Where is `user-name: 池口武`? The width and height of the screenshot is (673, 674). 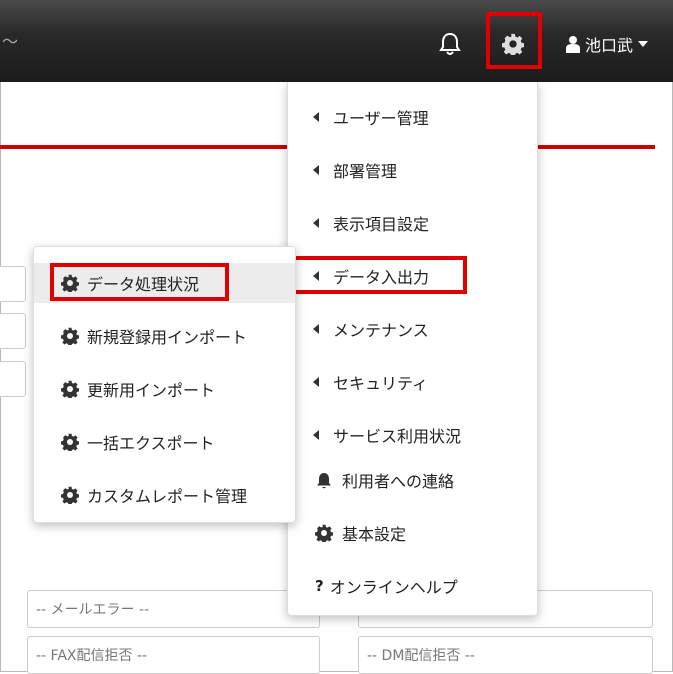
user-name: 池口武 is located at coordinates (609, 45).